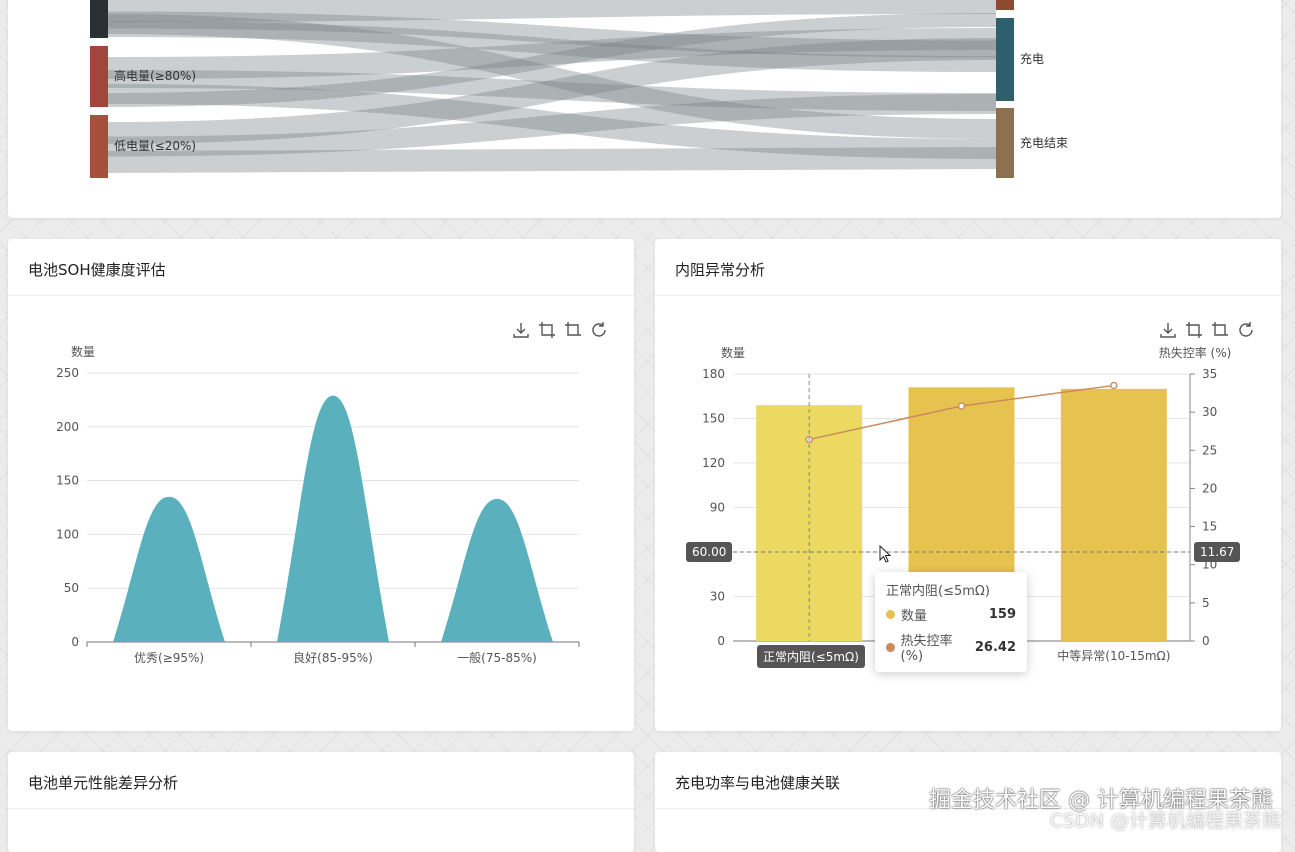  I want to click on mouse-cursor-icon, so click(885, 554).